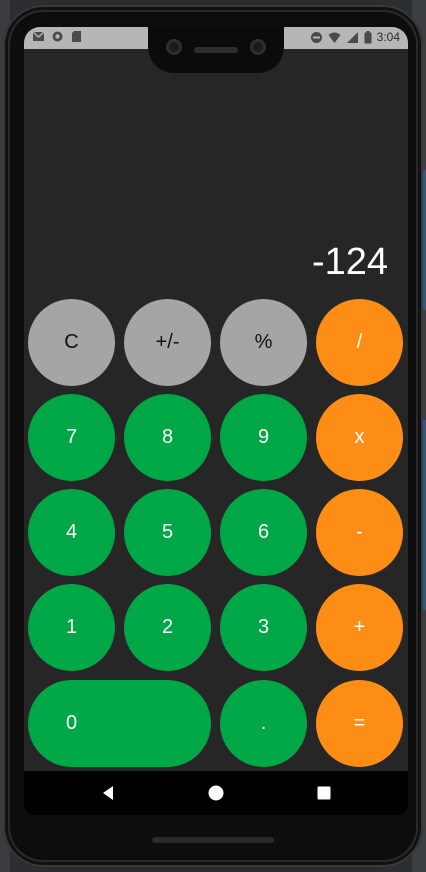 This screenshot has height=872, width=426. I want to click on digit-1-button: 1, so click(71, 627).